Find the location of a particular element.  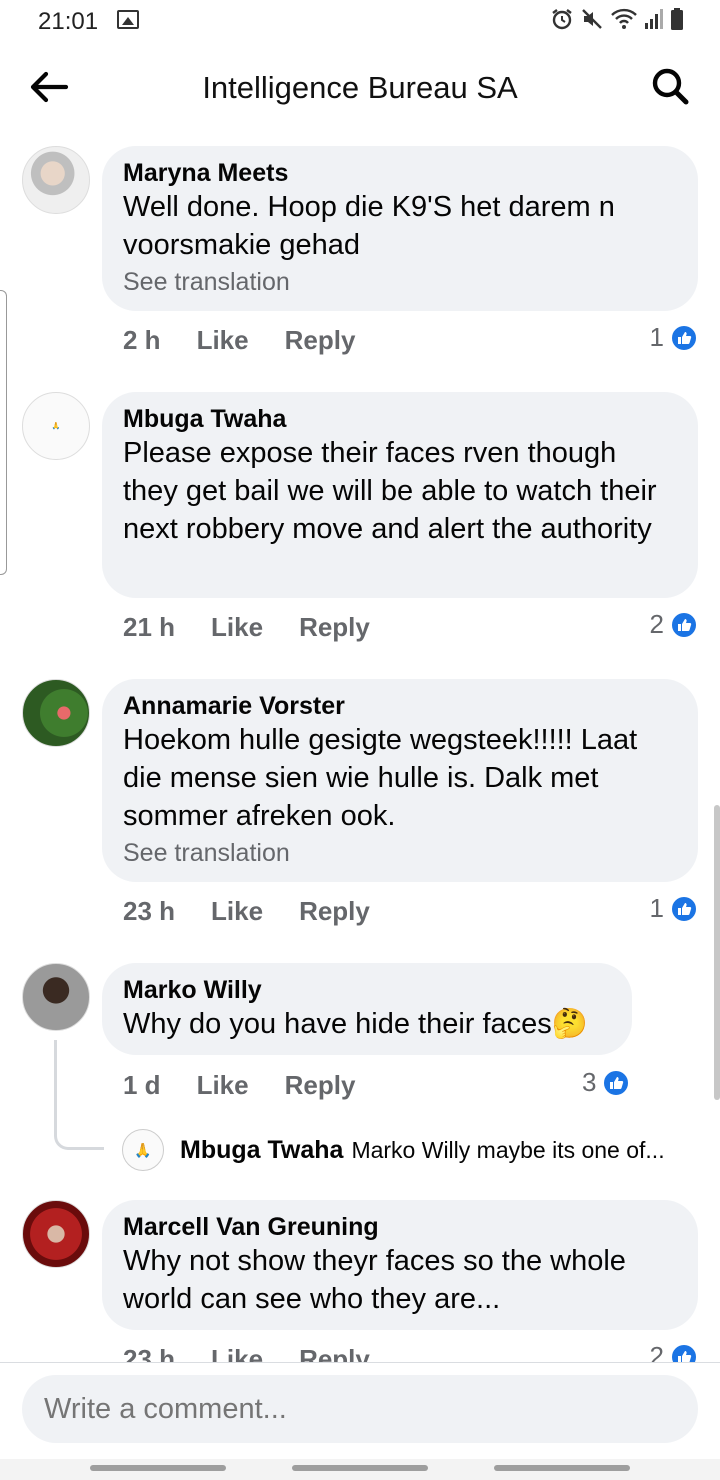

comment-time: 23 h is located at coordinates (149, 911).